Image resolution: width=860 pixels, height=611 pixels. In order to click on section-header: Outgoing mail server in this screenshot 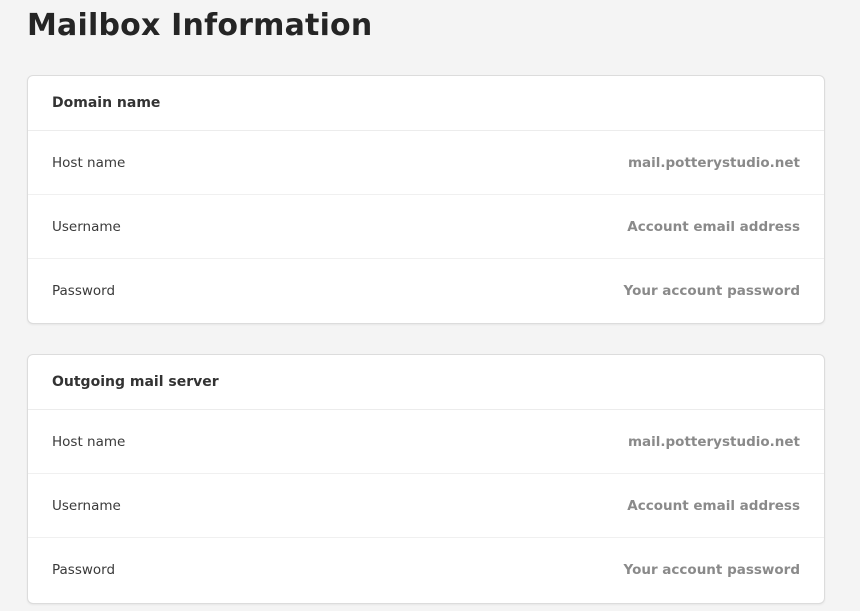, I will do `click(426, 382)`.